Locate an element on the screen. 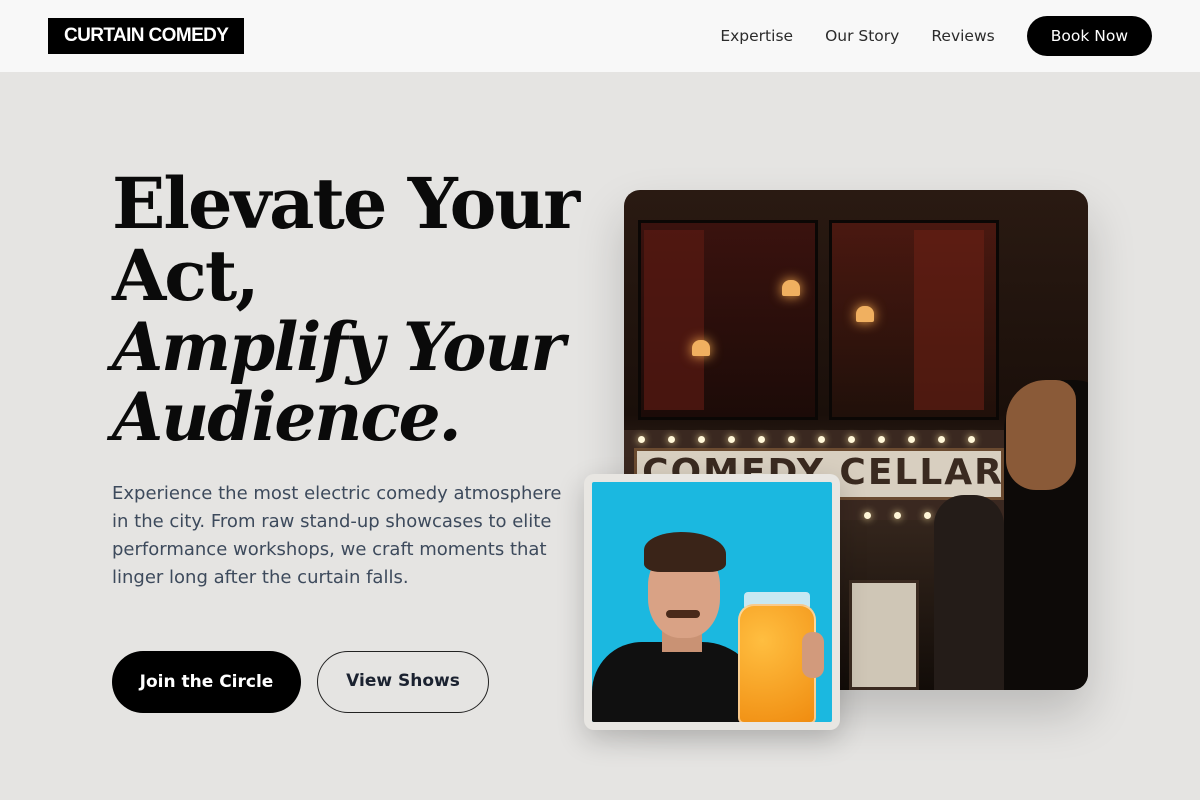 The height and width of the screenshot is (800, 1200). headline-italic-1: Amplify Your is located at coordinates (338, 347).